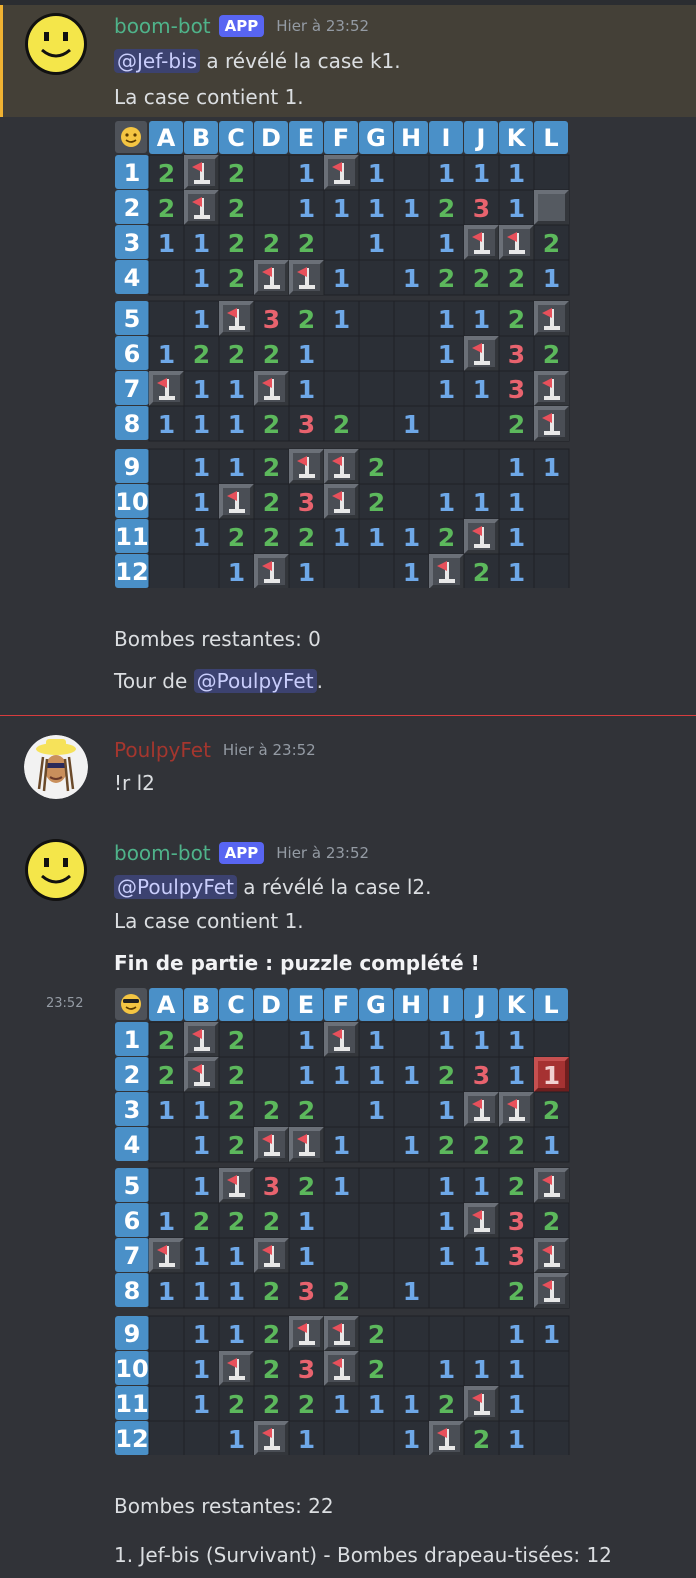  What do you see at coordinates (157, 61) in the screenshot?
I see `user-mention: @Jef-bis` at bounding box center [157, 61].